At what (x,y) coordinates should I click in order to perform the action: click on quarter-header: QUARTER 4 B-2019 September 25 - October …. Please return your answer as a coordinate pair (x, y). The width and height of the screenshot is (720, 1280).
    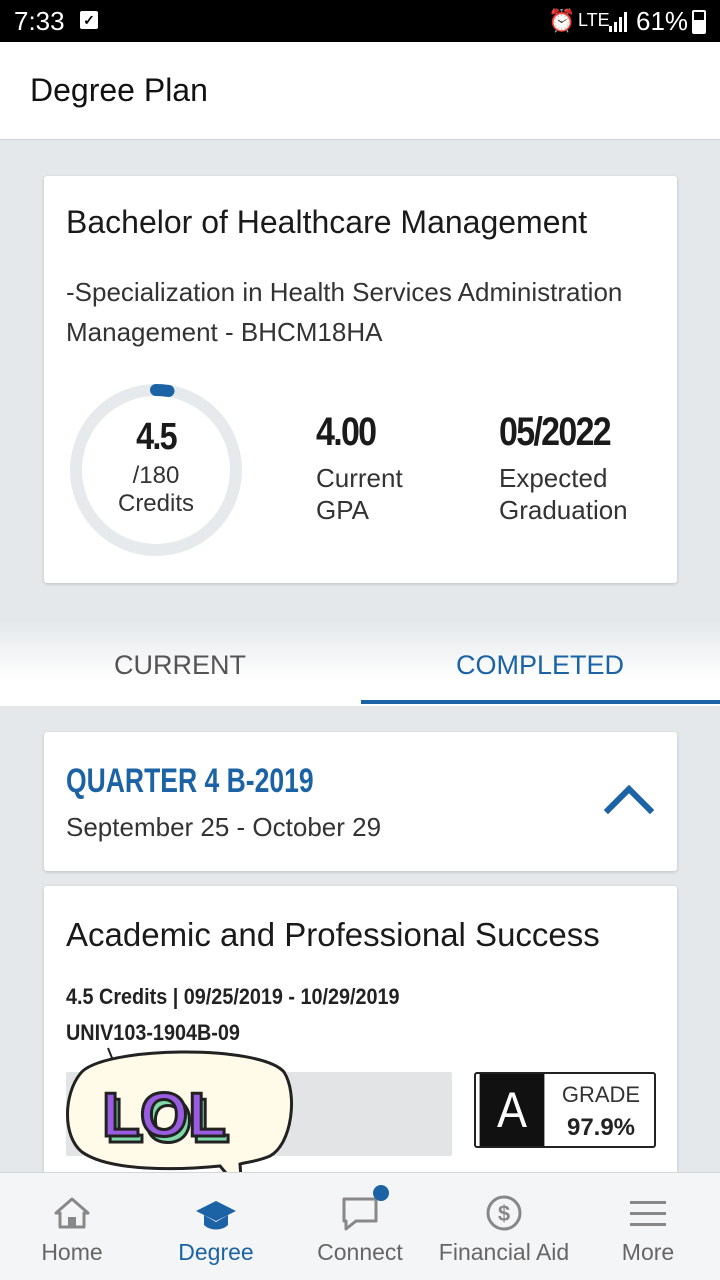
    Looking at the image, I should click on (360, 801).